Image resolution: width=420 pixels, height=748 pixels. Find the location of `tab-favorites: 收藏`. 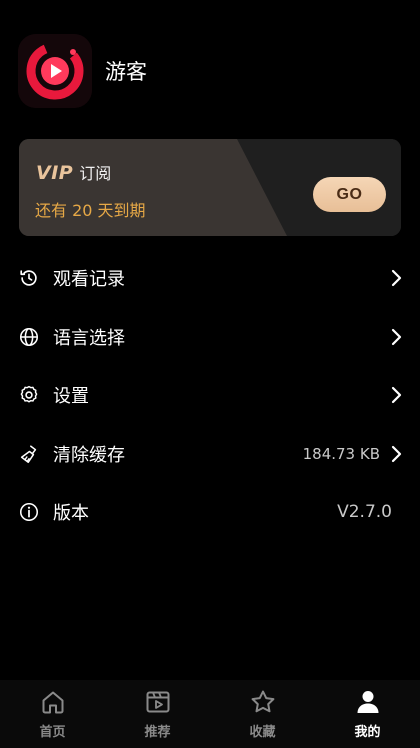

tab-favorites: 收藏 is located at coordinates (262, 714).